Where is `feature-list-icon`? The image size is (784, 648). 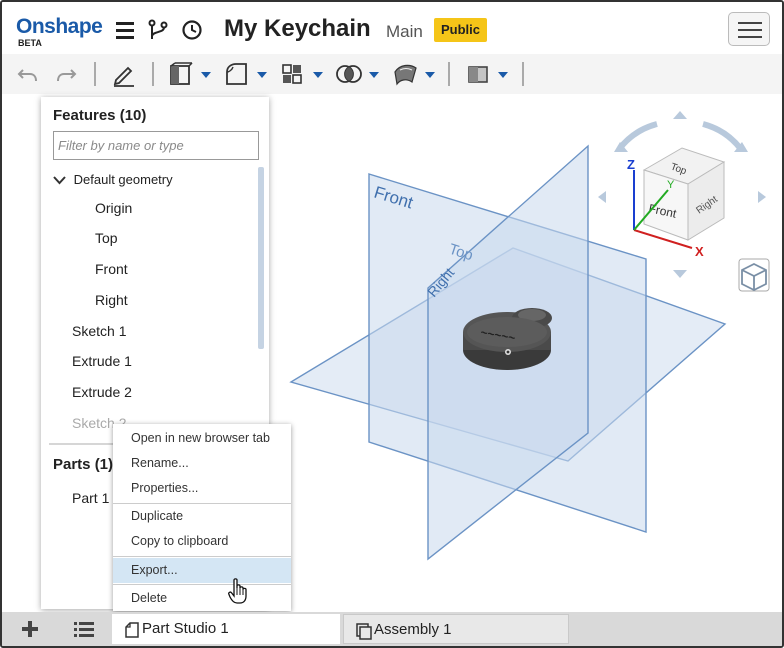 feature-list-icon is located at coordinates (125, 30).